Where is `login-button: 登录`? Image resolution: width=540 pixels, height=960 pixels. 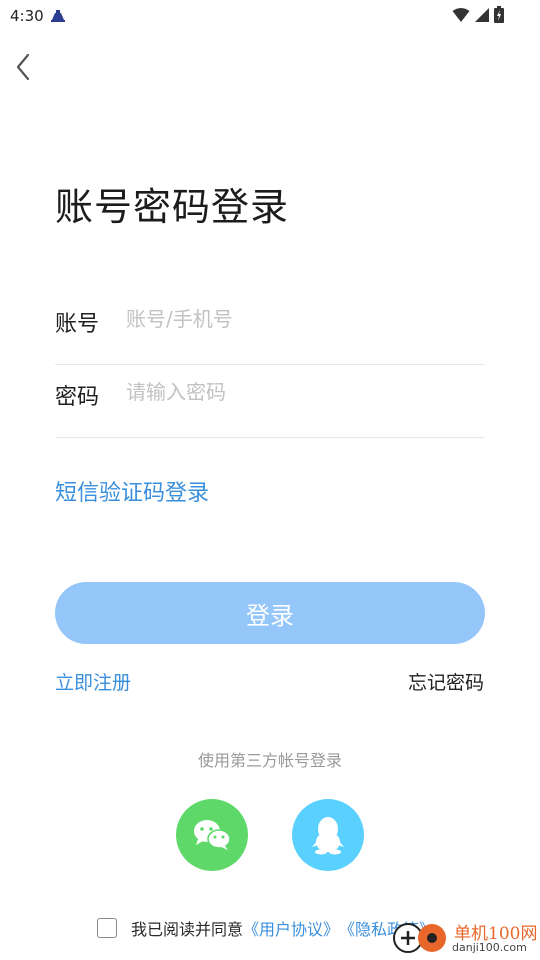 login-button: 登录 is located at coordinates (270, 613).